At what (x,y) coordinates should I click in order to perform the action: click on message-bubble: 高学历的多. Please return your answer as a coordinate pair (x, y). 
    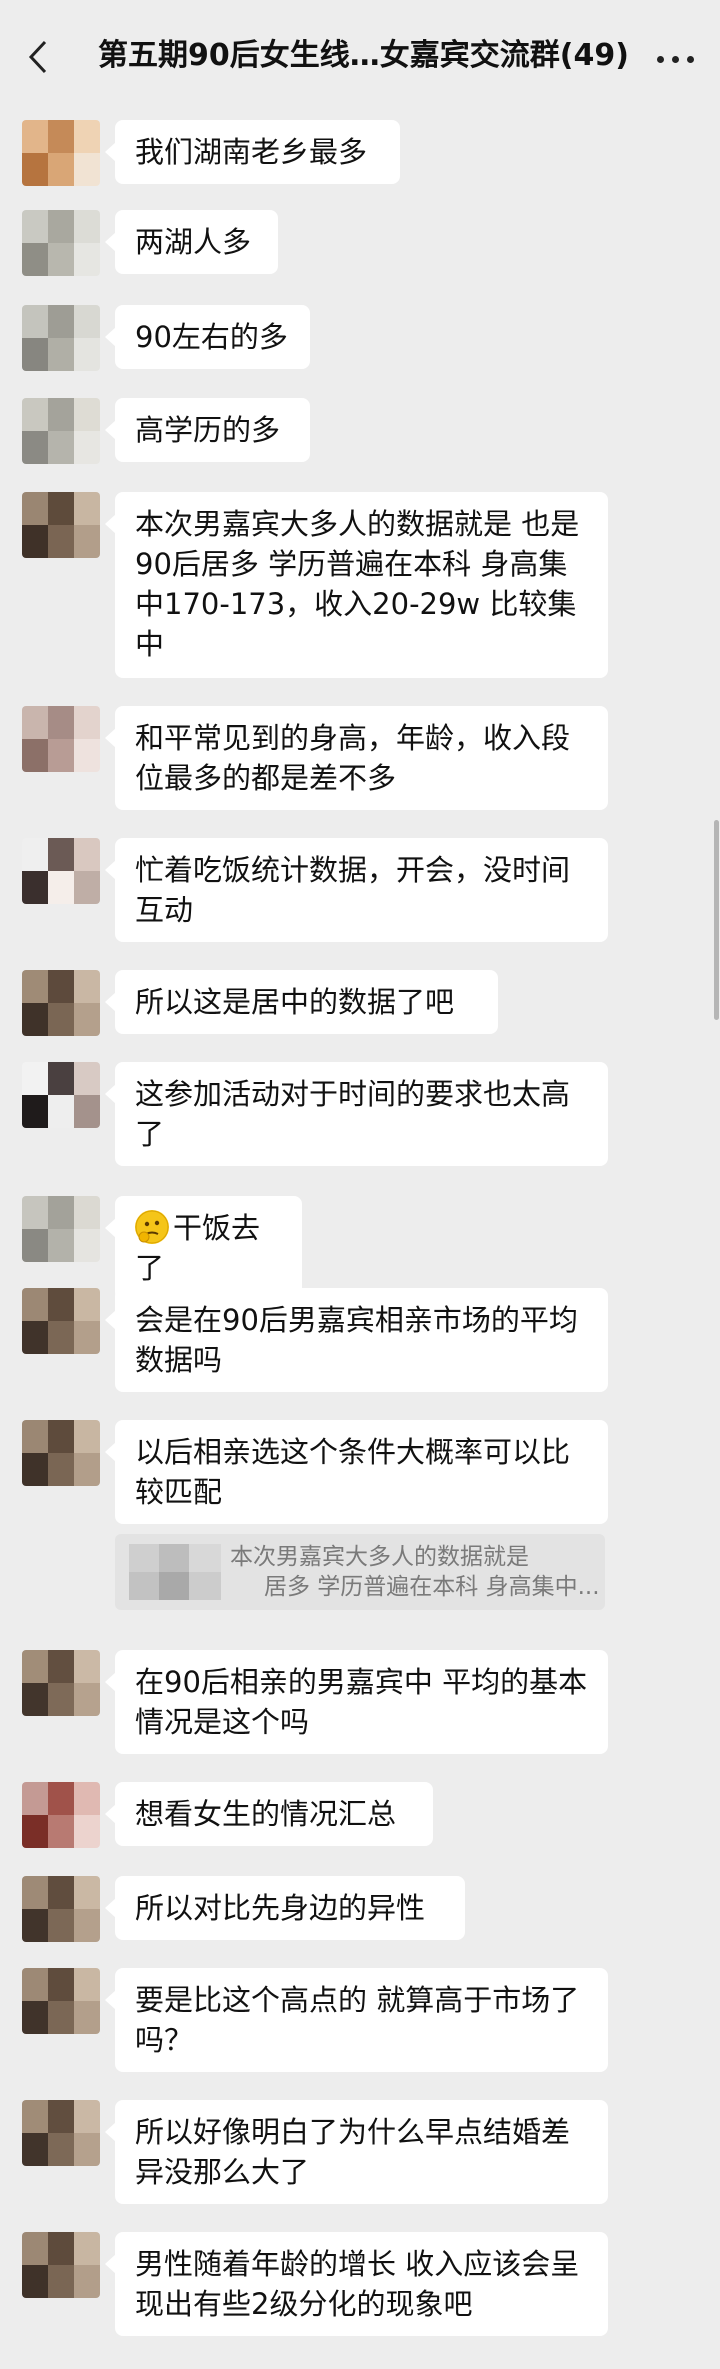
    Looking at the image, I should click on (207, 430).